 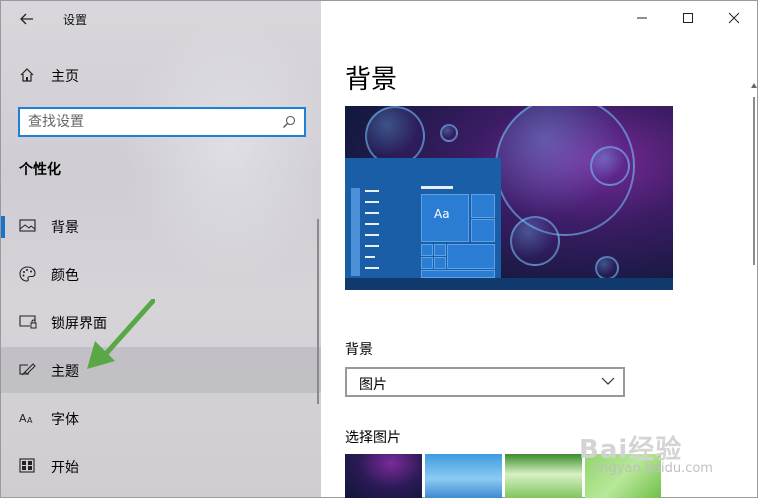 I want to click on section-title: 个性化, so click(x=40, y=170).